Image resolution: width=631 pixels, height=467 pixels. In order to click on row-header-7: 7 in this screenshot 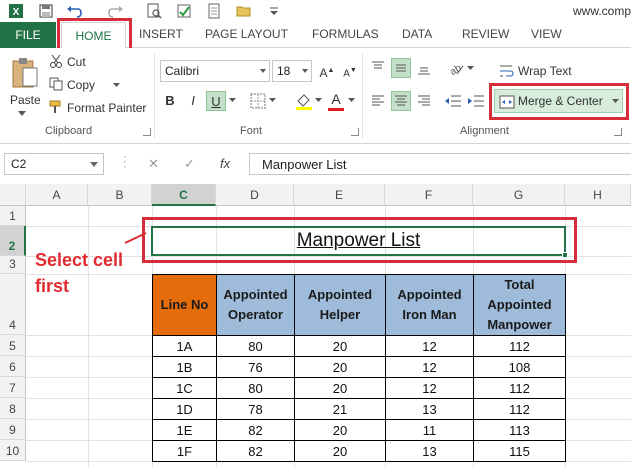, I will do `click(13, 387)`.